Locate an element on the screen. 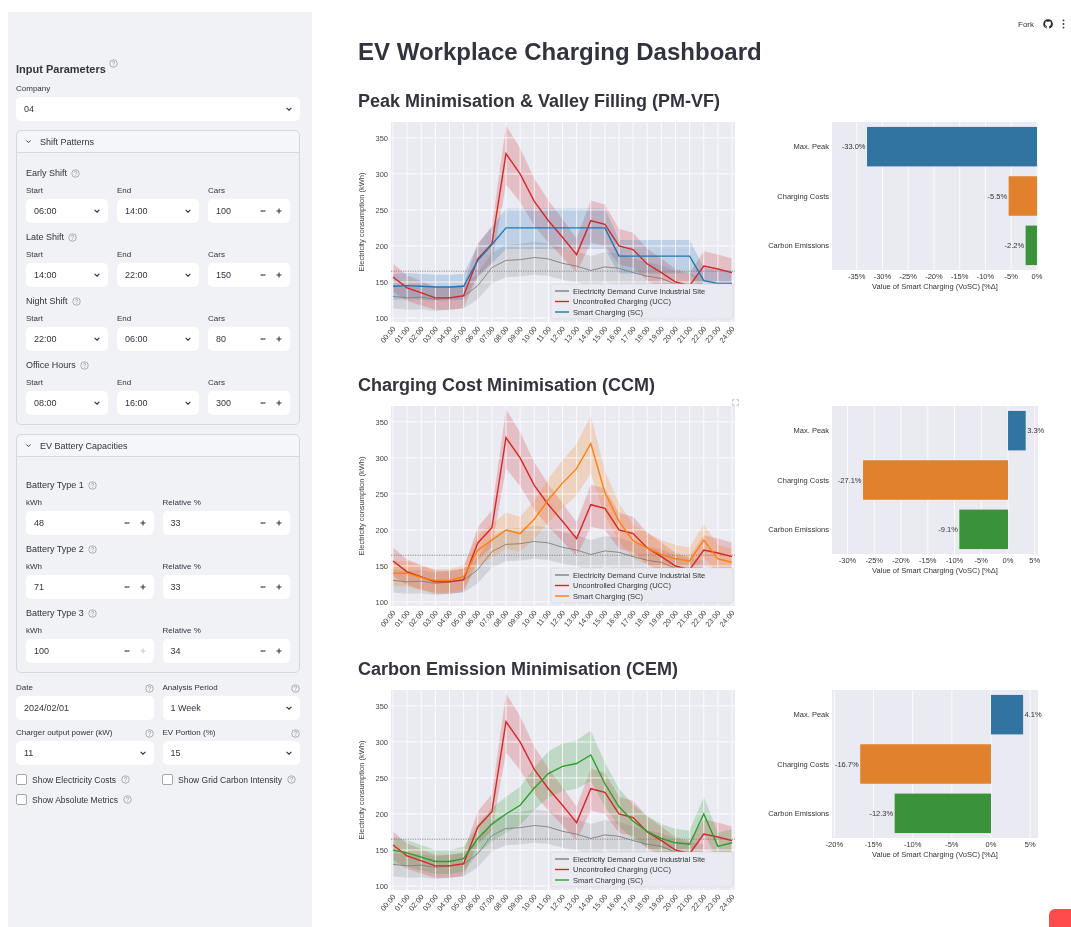  number-input: 80 is located at coordinates (249, 339).